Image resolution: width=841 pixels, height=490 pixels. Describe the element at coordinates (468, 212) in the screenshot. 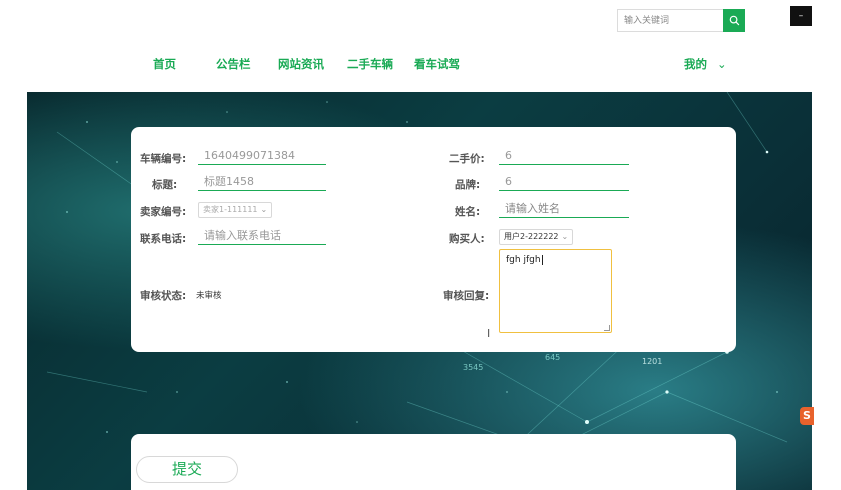

I see `name-label: 姓名:` at that location.